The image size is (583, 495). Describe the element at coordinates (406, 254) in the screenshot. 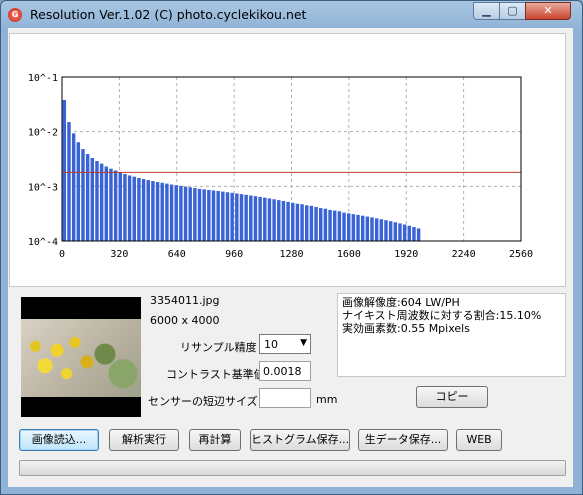

I see `x-tick-label: 1920` at that location.